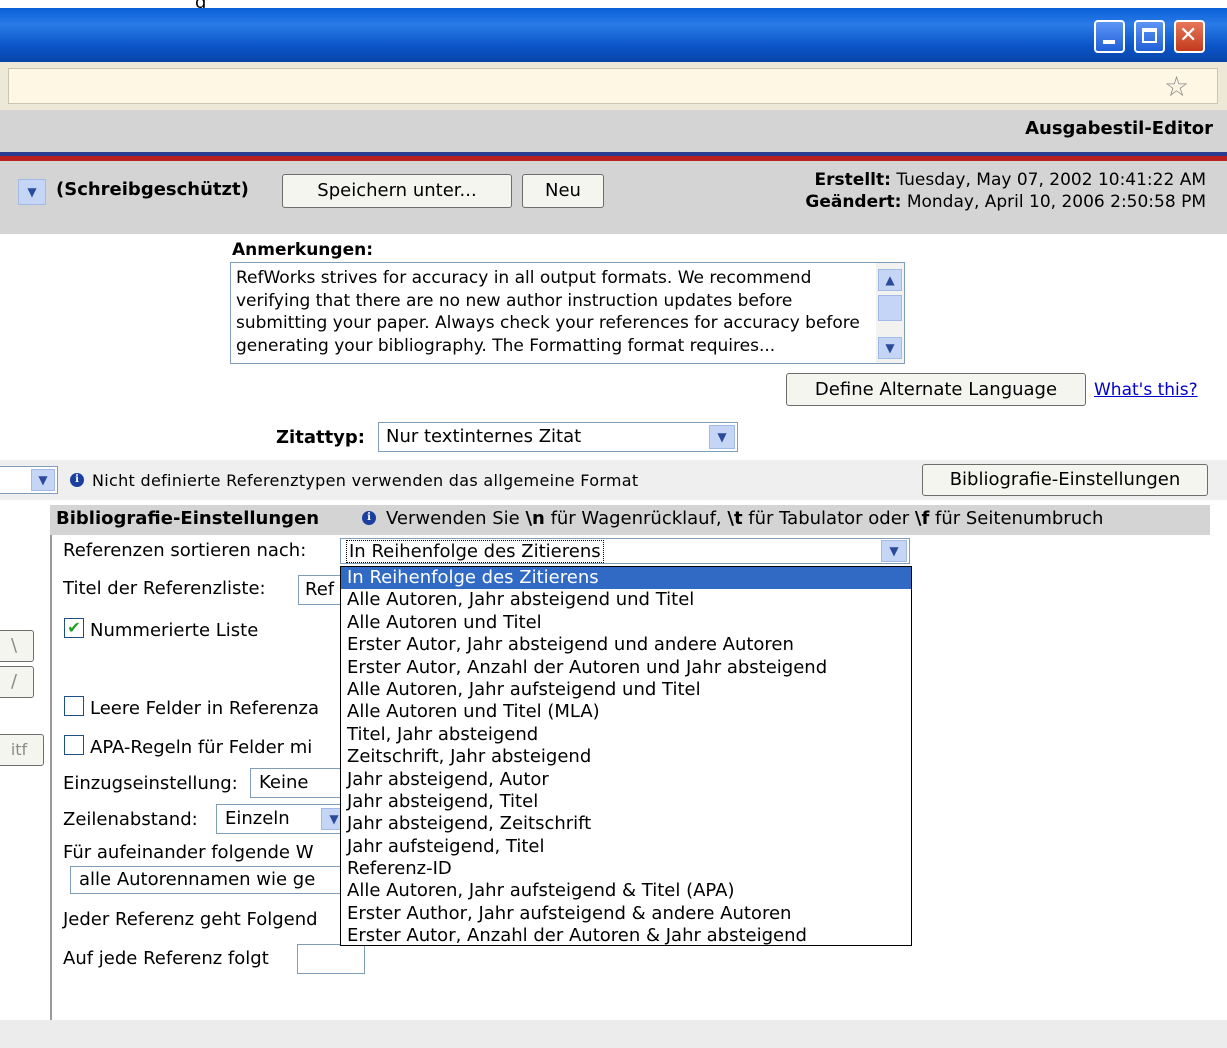  What do you see at coordinates (613, 1034) in the screenshot?
I see `bottom-area` at bounding box center [613, 1034].